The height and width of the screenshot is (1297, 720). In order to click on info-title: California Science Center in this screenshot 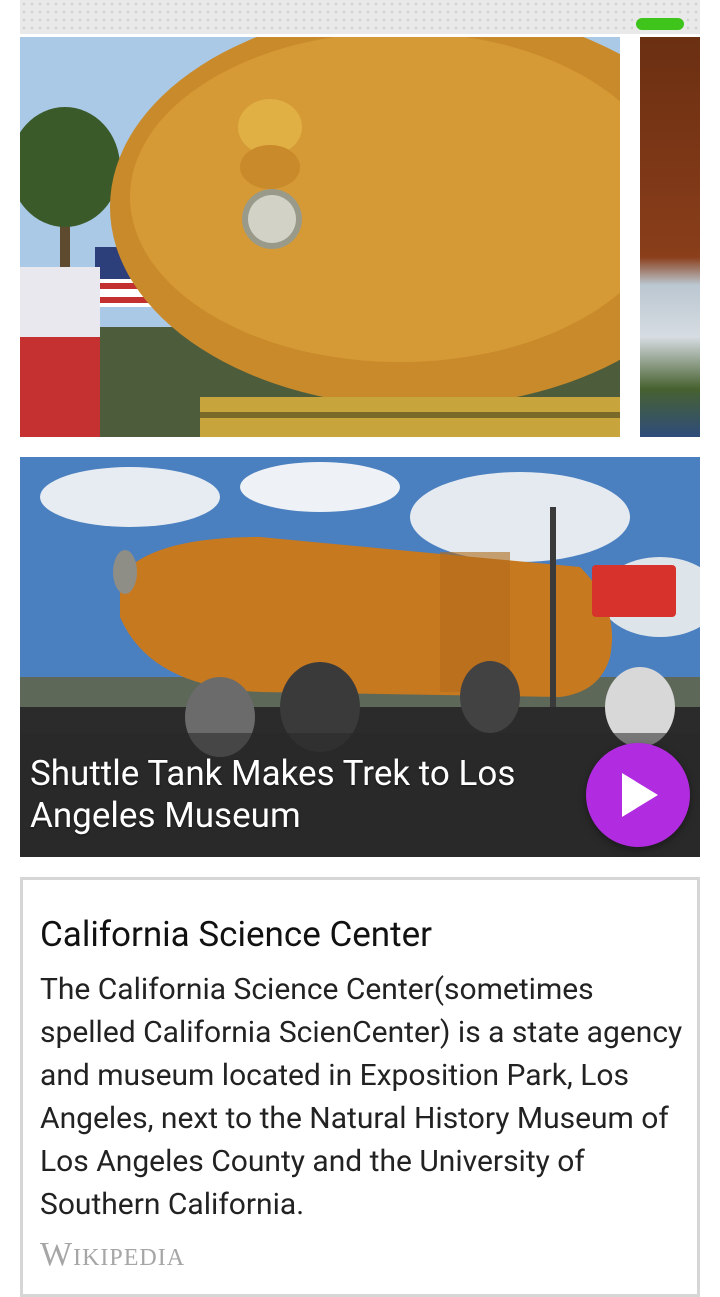, I will do `click(236, 934)`.